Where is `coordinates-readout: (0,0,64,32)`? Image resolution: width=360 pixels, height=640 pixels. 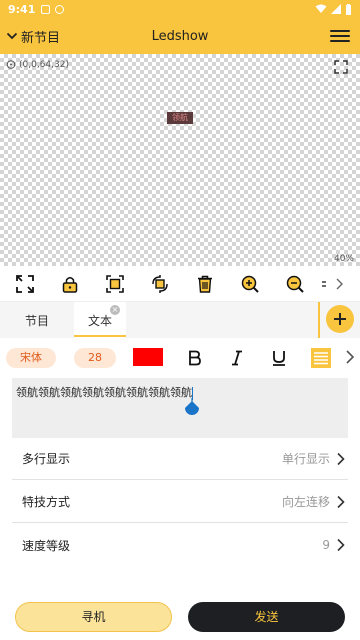 coordinates-readout: (0,0,64,32) is located at coordinates (37, 65).